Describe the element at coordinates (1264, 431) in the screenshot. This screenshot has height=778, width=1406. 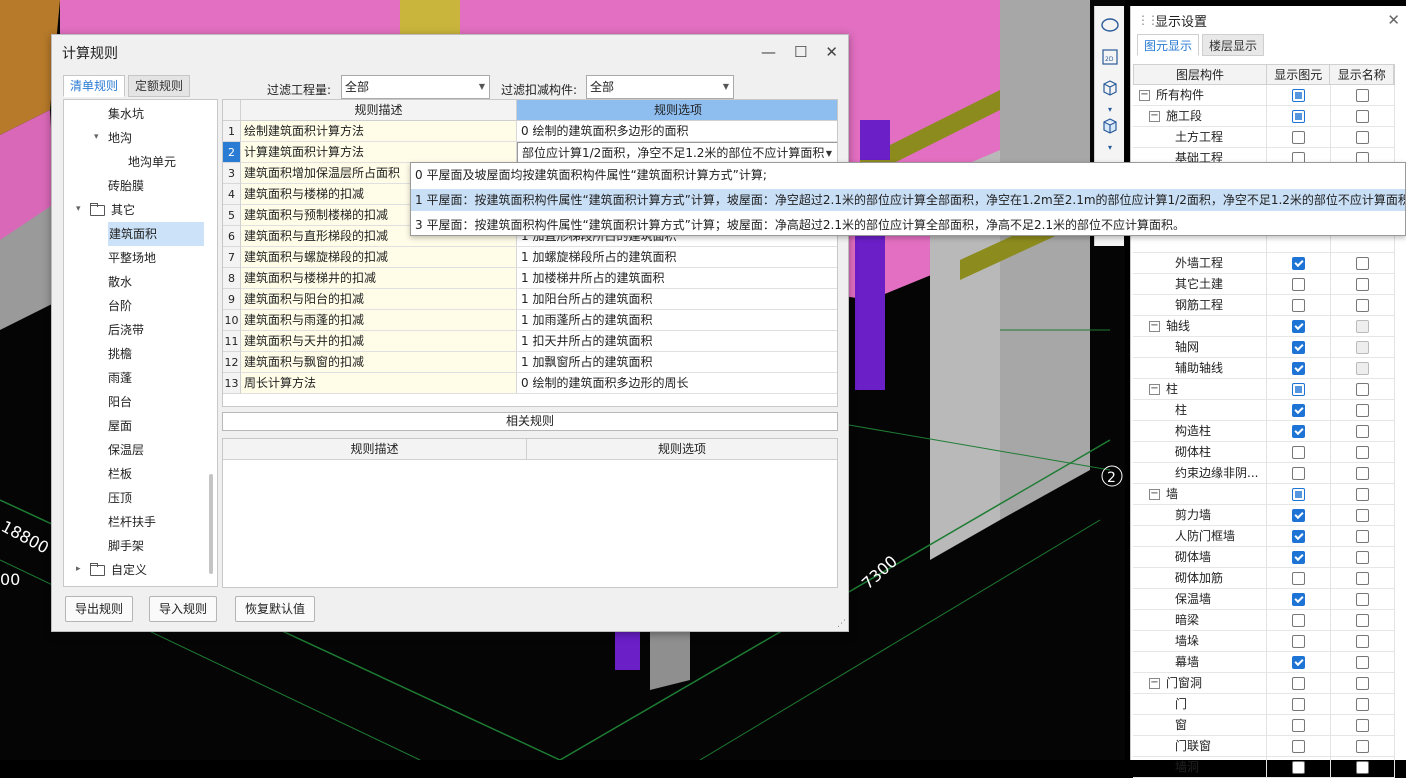
I see `layer-row: 构造柱` at that location.